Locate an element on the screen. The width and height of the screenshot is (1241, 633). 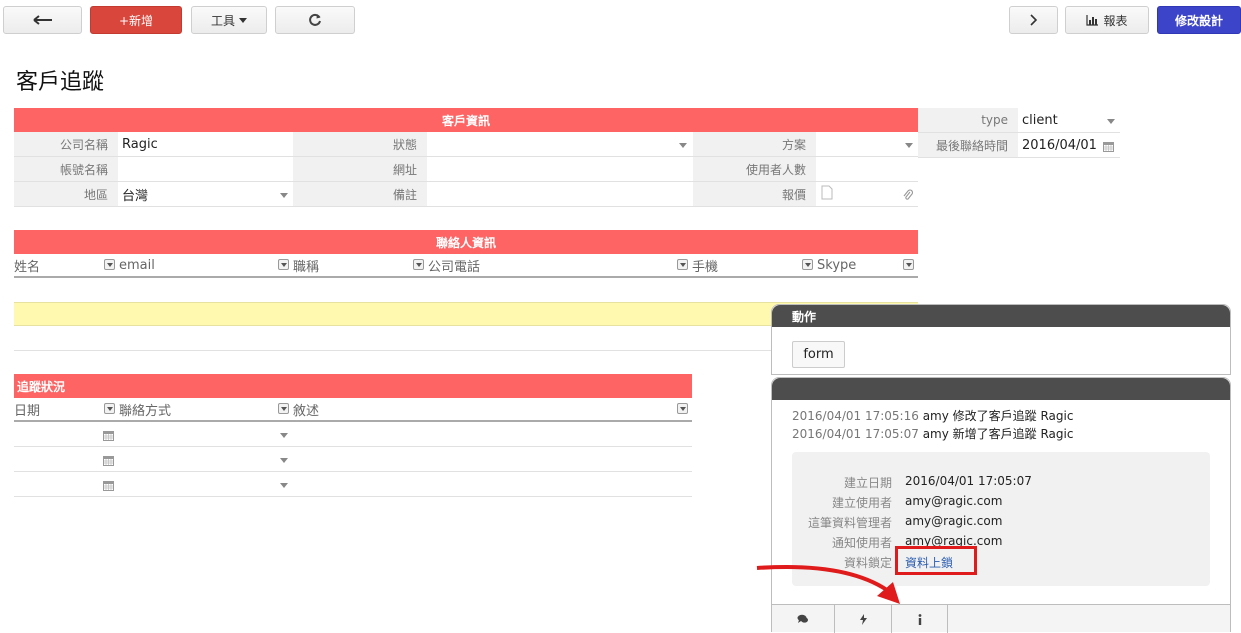
arrow-left-icon is located at coordinates (42, 20).